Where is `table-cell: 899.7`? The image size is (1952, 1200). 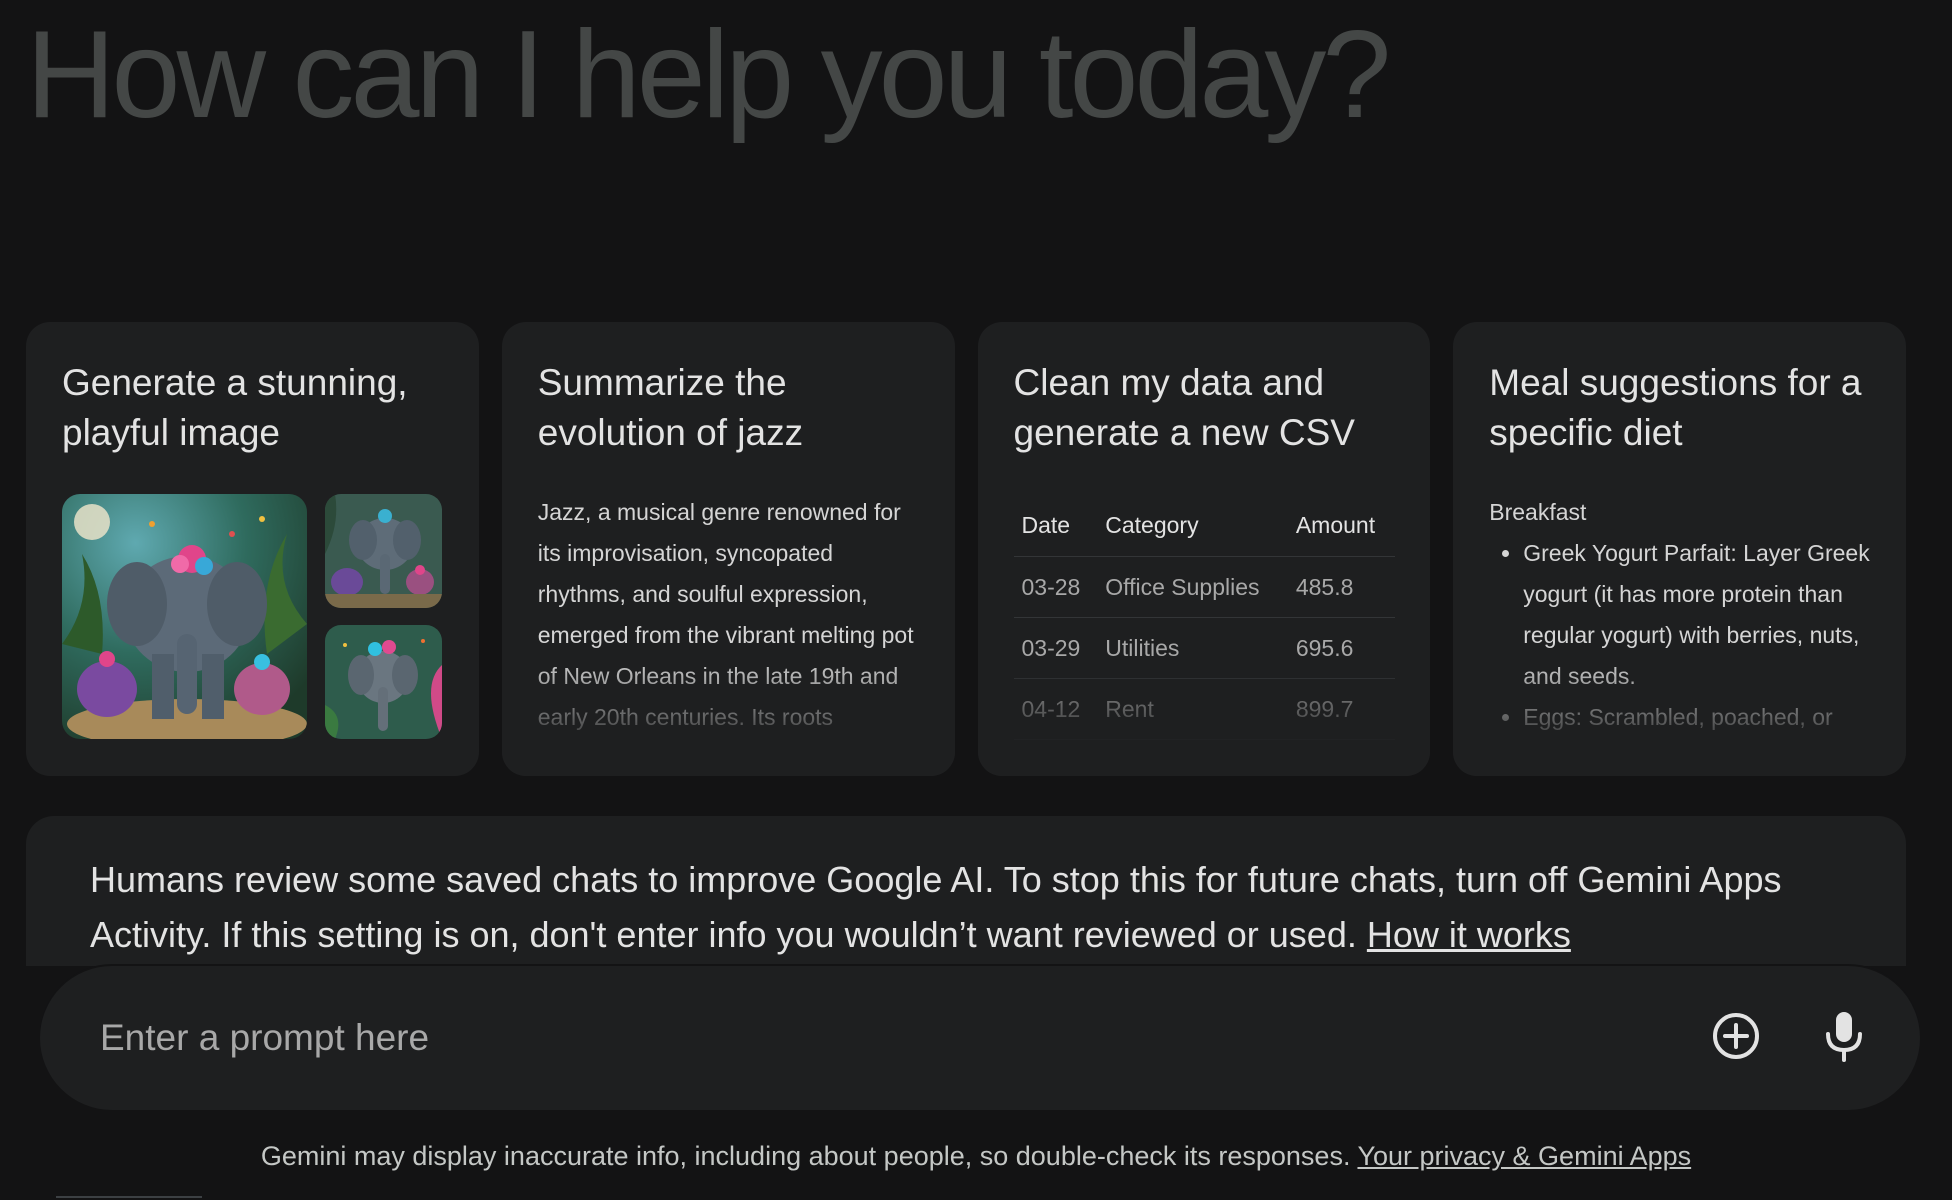 table-cell: 899.7 is located at coordinates (1341, 709).